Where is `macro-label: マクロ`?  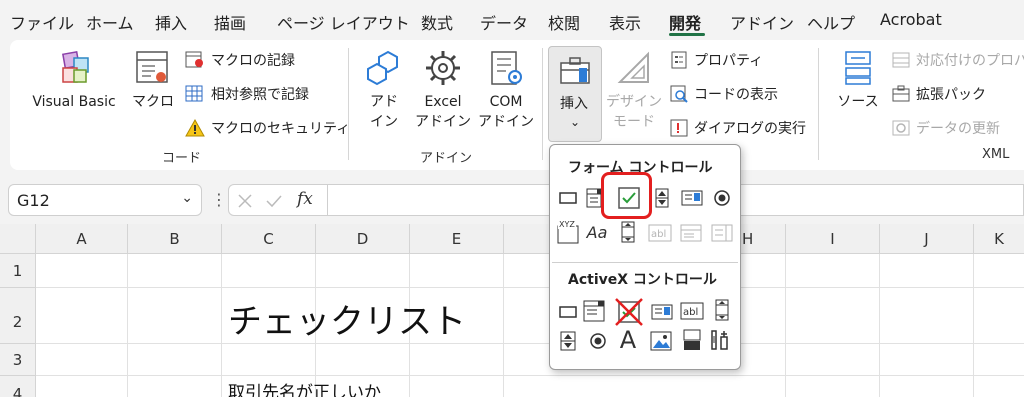
macro-label: マクロ is located at coordinates (153, 102).